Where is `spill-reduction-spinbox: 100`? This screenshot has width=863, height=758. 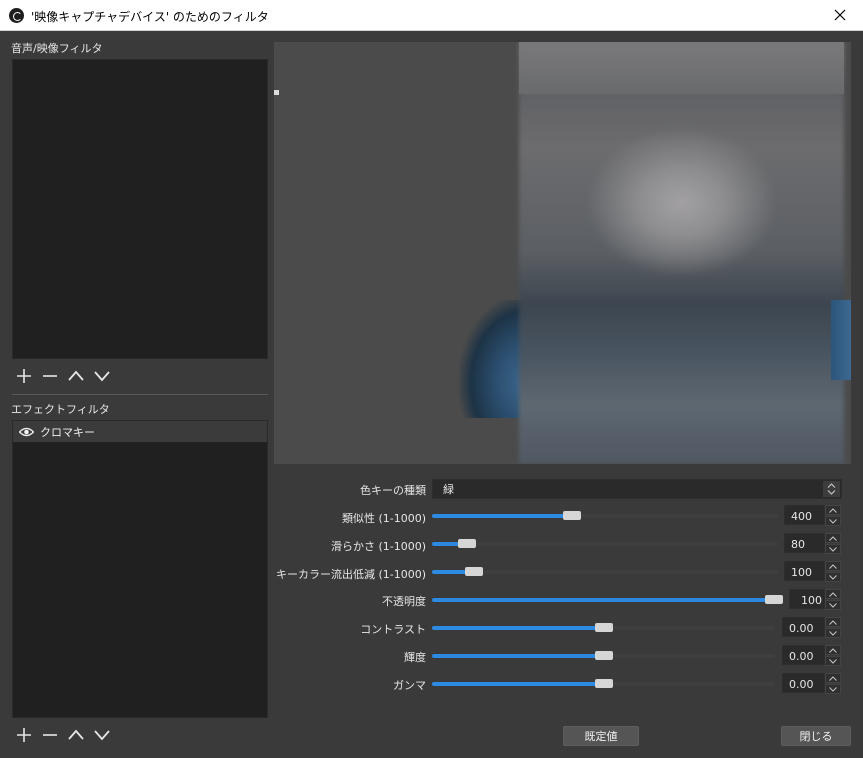
spill-reduction-spinbox: 100 is located at coordinates (812, 571).